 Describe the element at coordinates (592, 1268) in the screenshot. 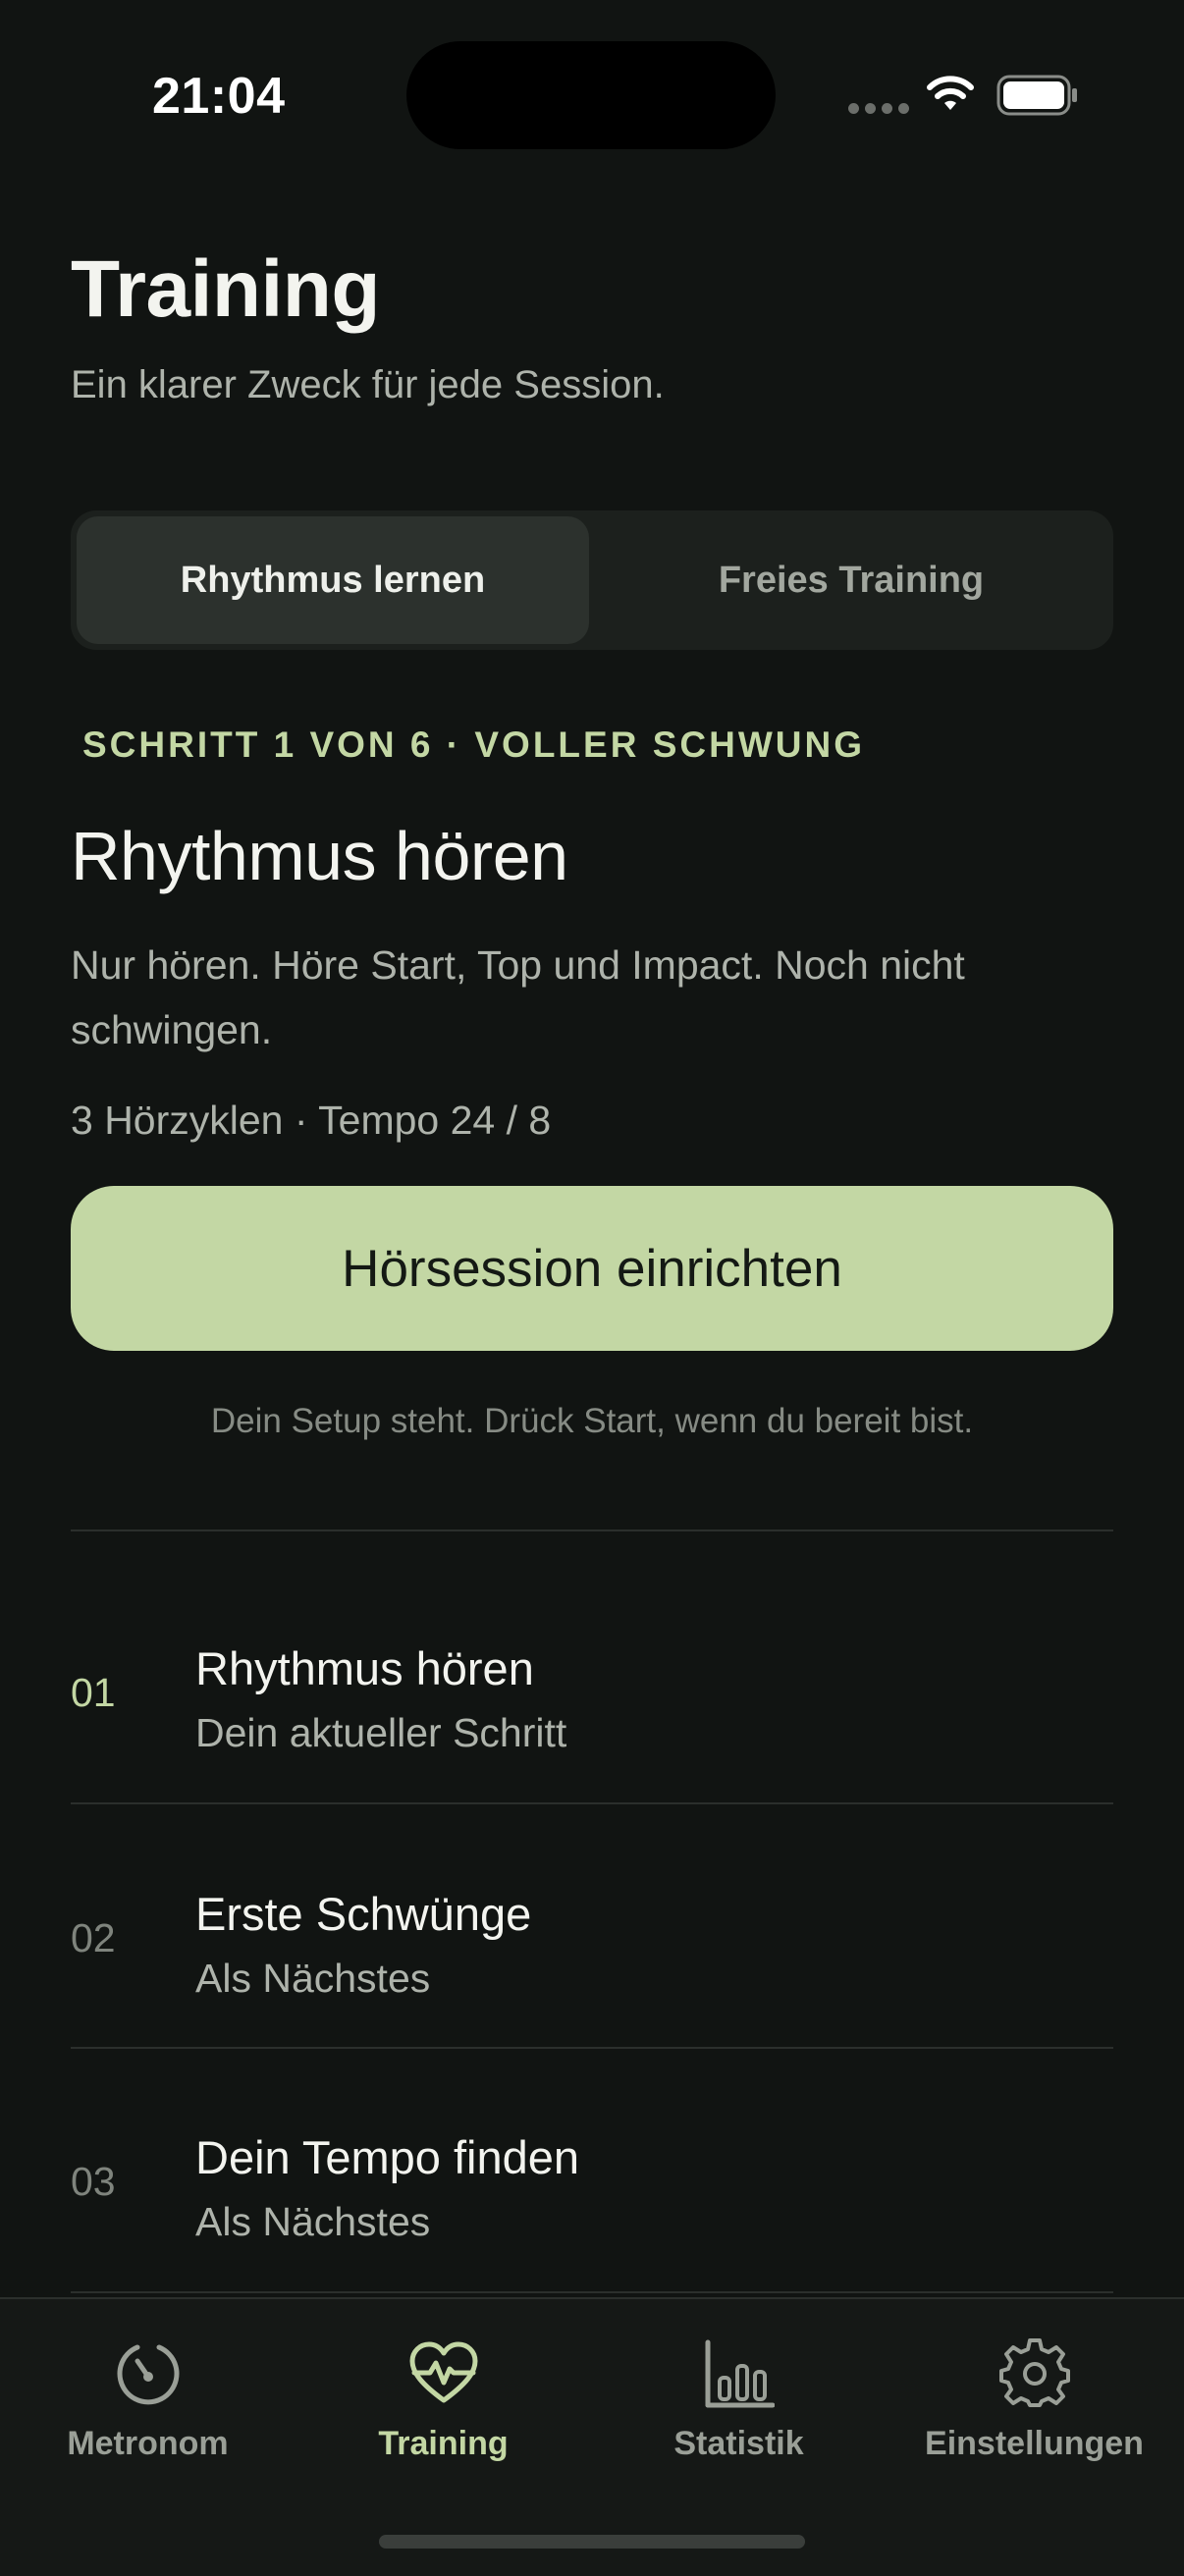

I see `setup-listening-session-button: Hörsession einrichten` at that location.